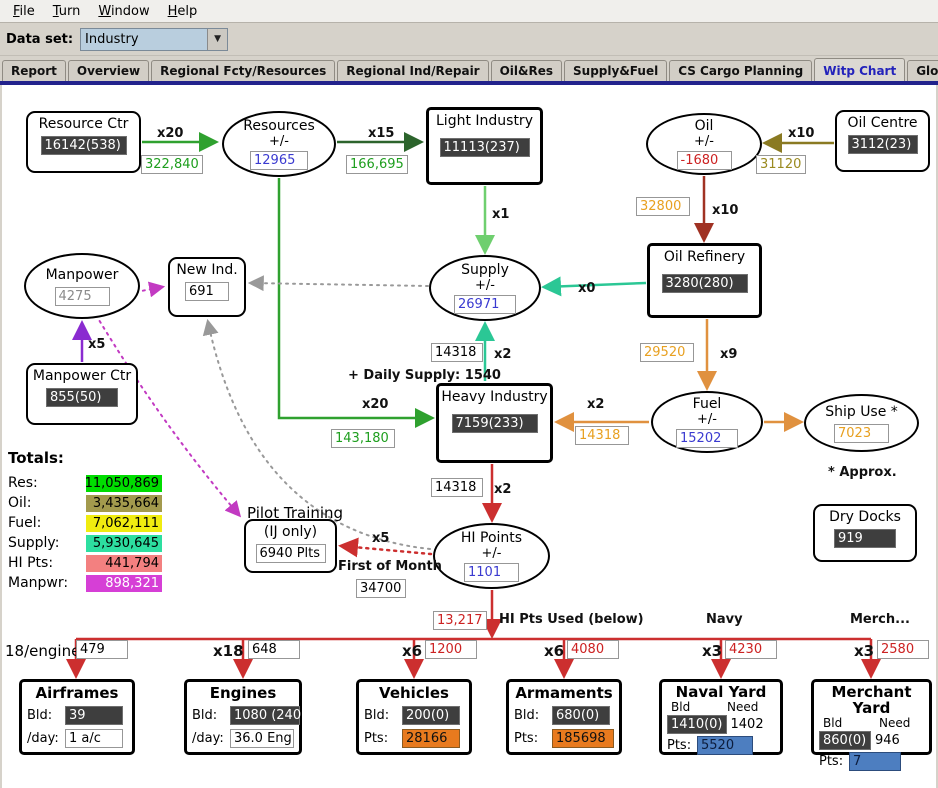 Image resolution: width=938 pixels, height=788 pixels. I want to click on mult-navalyard: x3, so click(712, 651).